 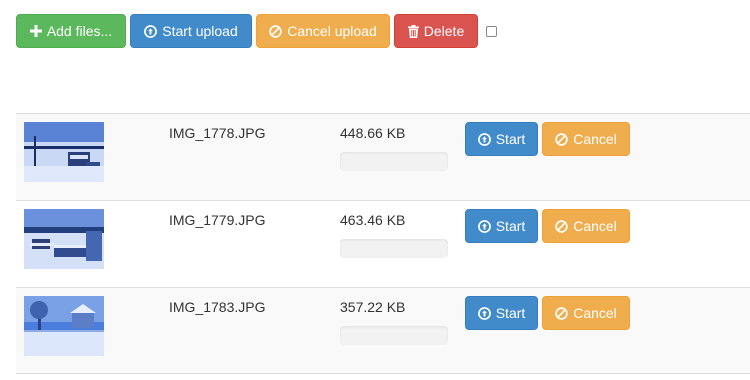 I want to click on cancel-upload-button: Cancel upload, so click(x=323, y=31).